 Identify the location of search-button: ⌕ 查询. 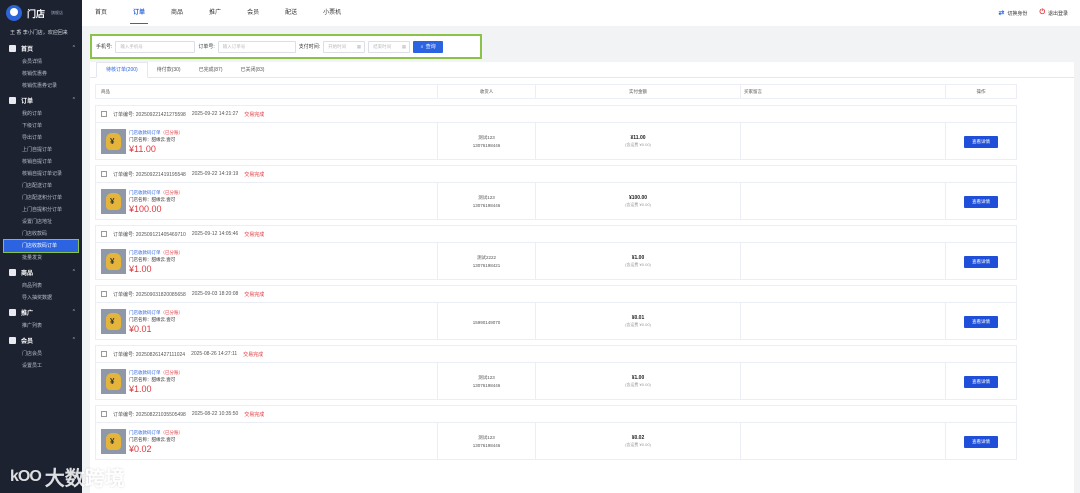
(428, 46).